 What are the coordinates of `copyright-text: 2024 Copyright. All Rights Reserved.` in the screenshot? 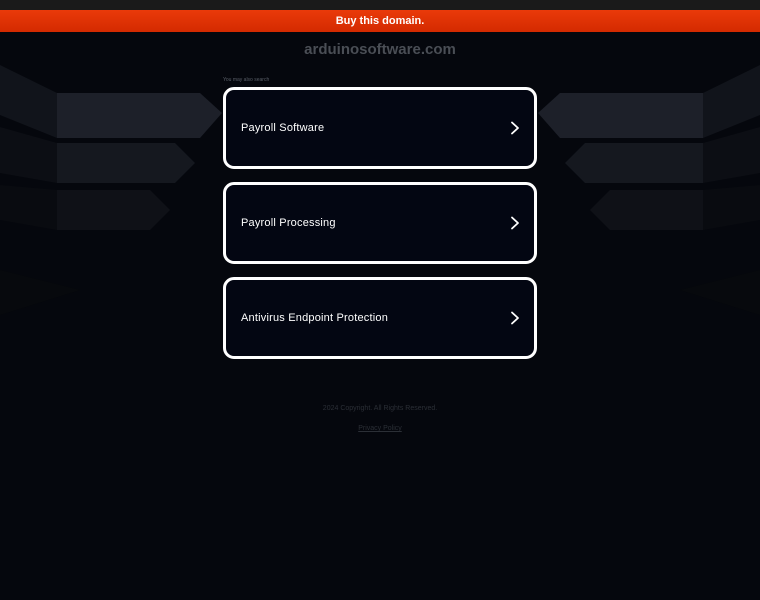 It's located at (380, 408).